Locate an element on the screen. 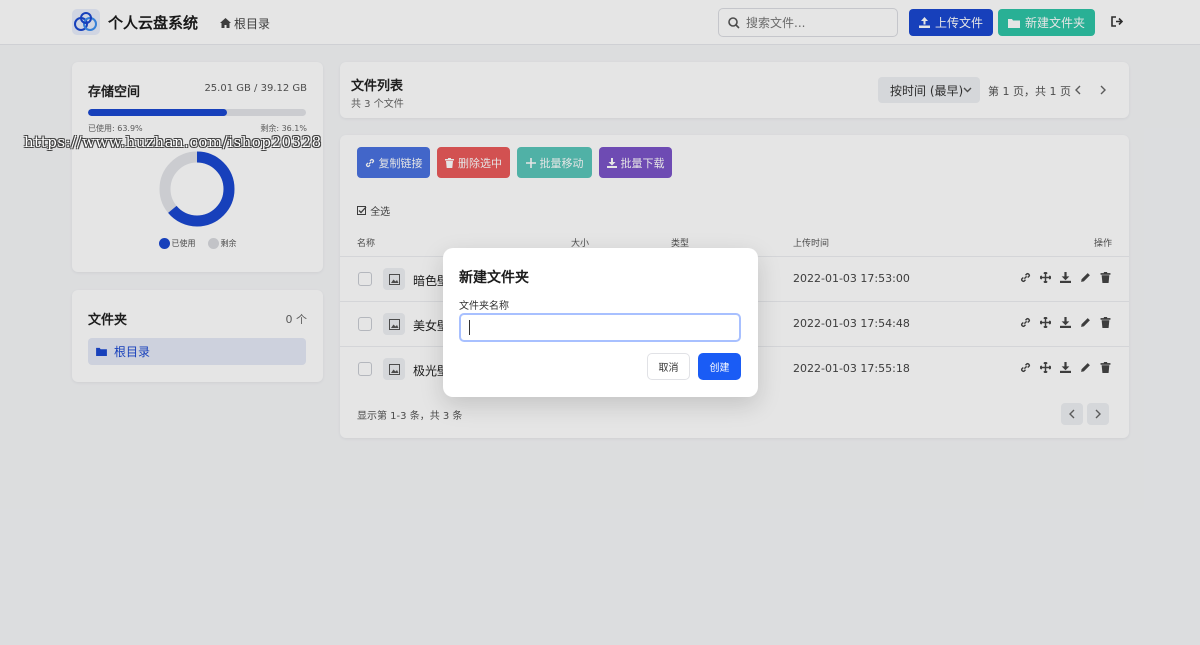 The image size is (1200, 645). dialog-title: 新建文件夹 is located at coordinates (494, 278).